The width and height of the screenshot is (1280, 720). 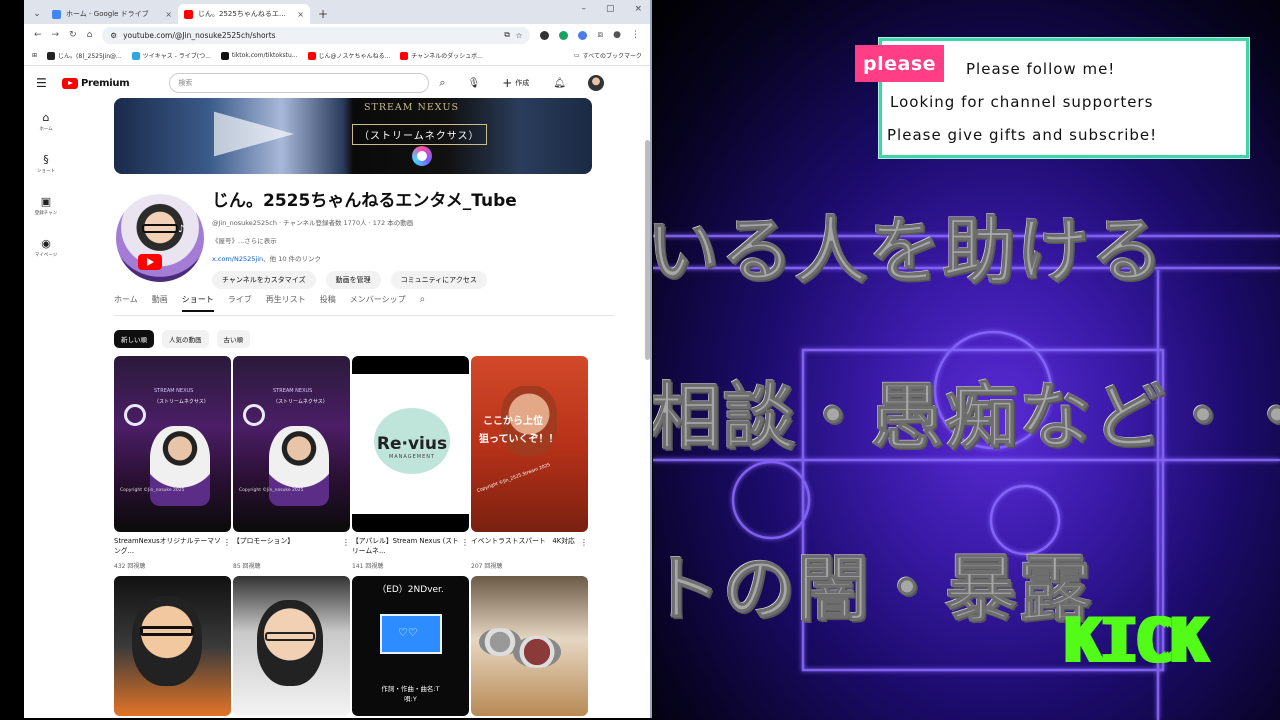 I want to click on channel-description: 《屋号》...さらに表示, so click(x=364, y=240).